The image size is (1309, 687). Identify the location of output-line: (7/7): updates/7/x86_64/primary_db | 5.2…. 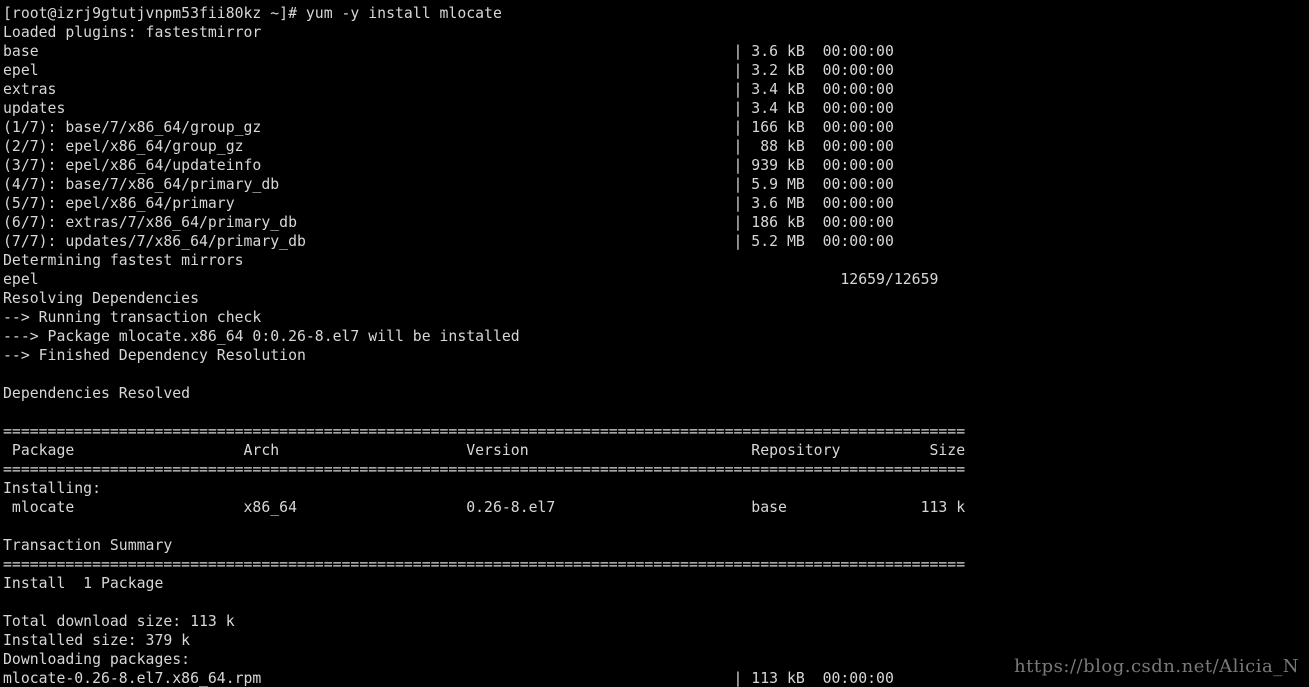
(448, 241).